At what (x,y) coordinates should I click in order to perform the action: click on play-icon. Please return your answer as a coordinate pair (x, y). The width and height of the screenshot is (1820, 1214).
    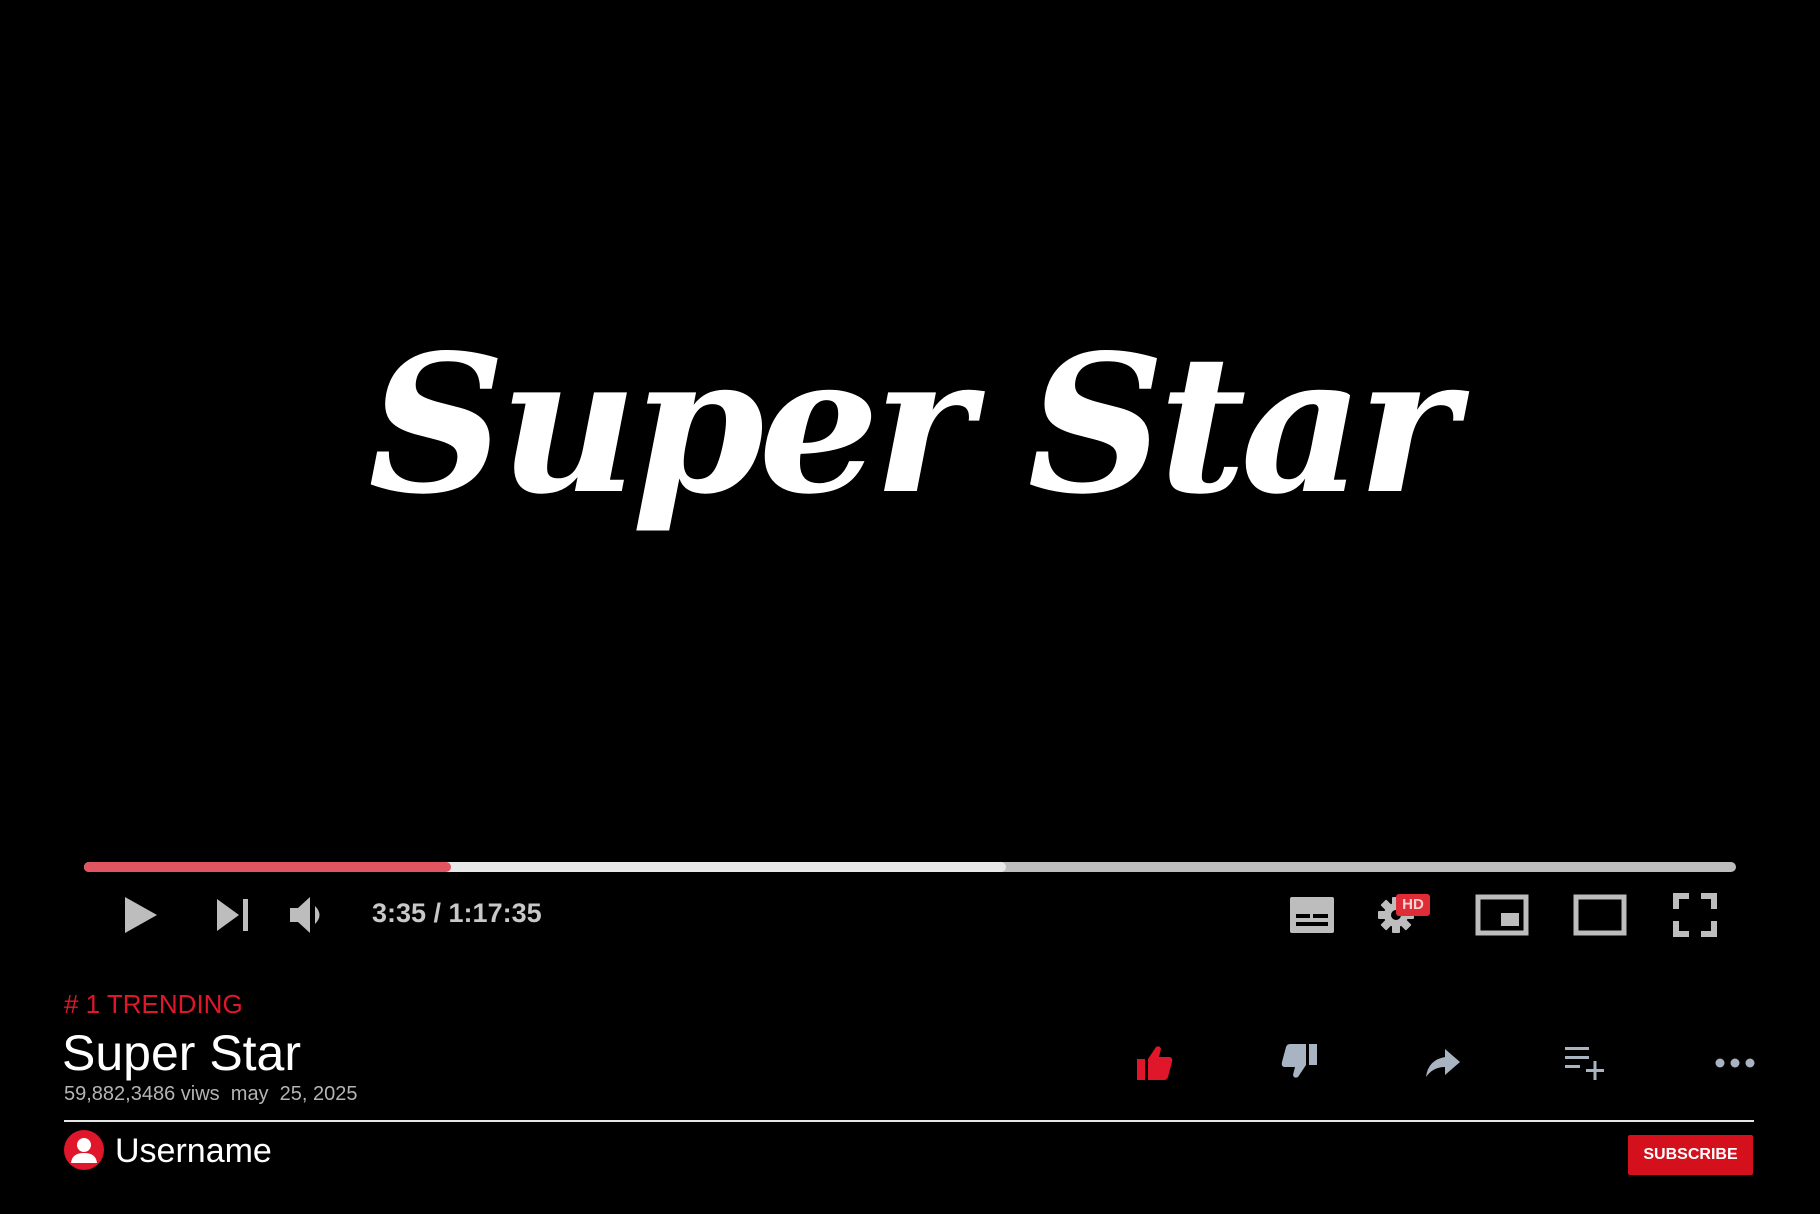
    Looking at the image, I should click on (141, 915).